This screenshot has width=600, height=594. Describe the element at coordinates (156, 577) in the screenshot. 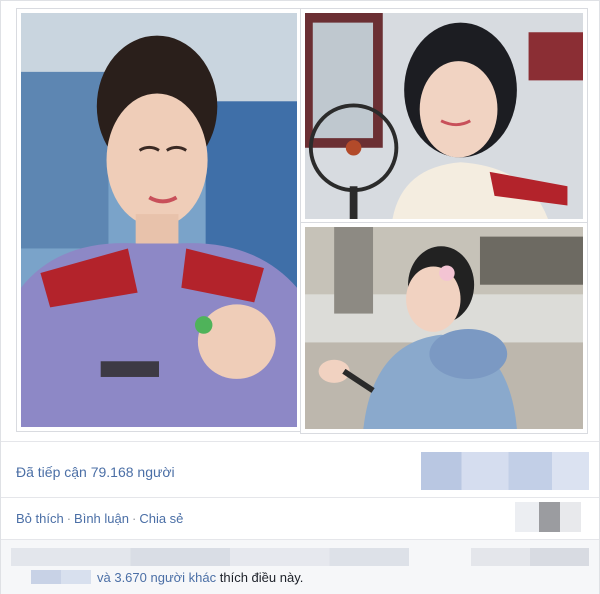

I see `likes-count-link: và 3.670 người khác` at that location.